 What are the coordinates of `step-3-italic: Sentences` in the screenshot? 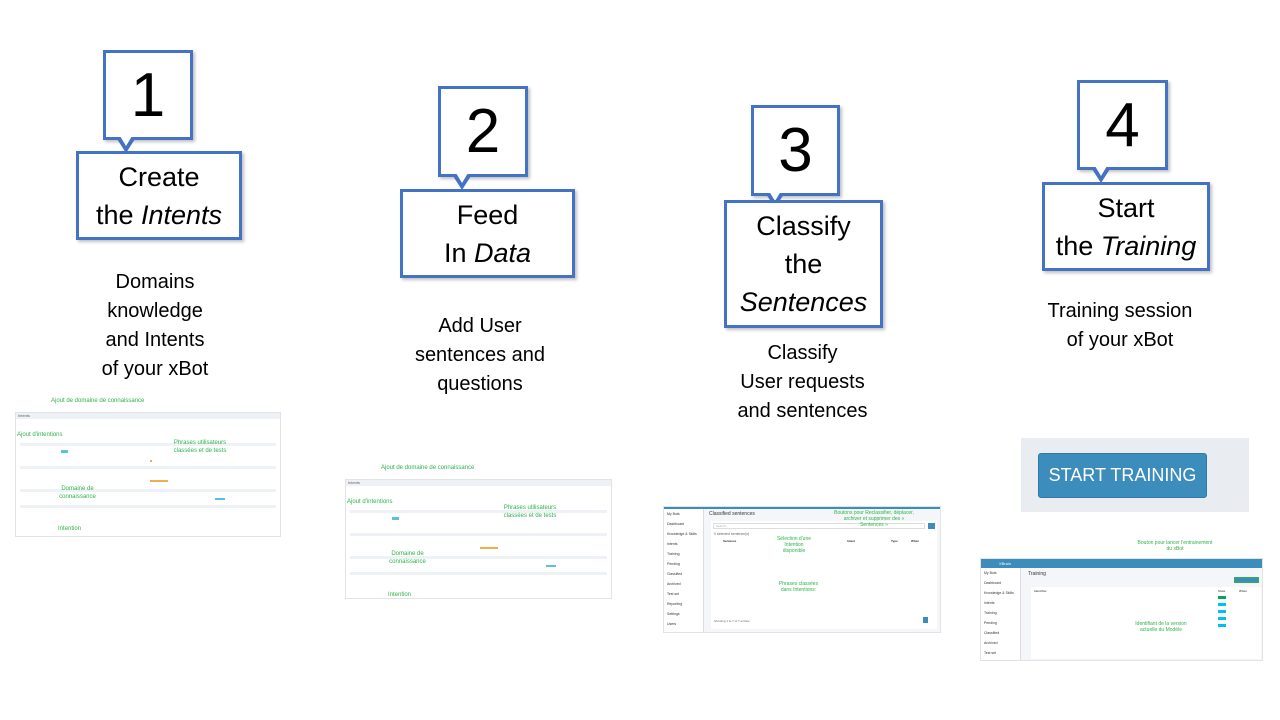 It's located at (803, 302).